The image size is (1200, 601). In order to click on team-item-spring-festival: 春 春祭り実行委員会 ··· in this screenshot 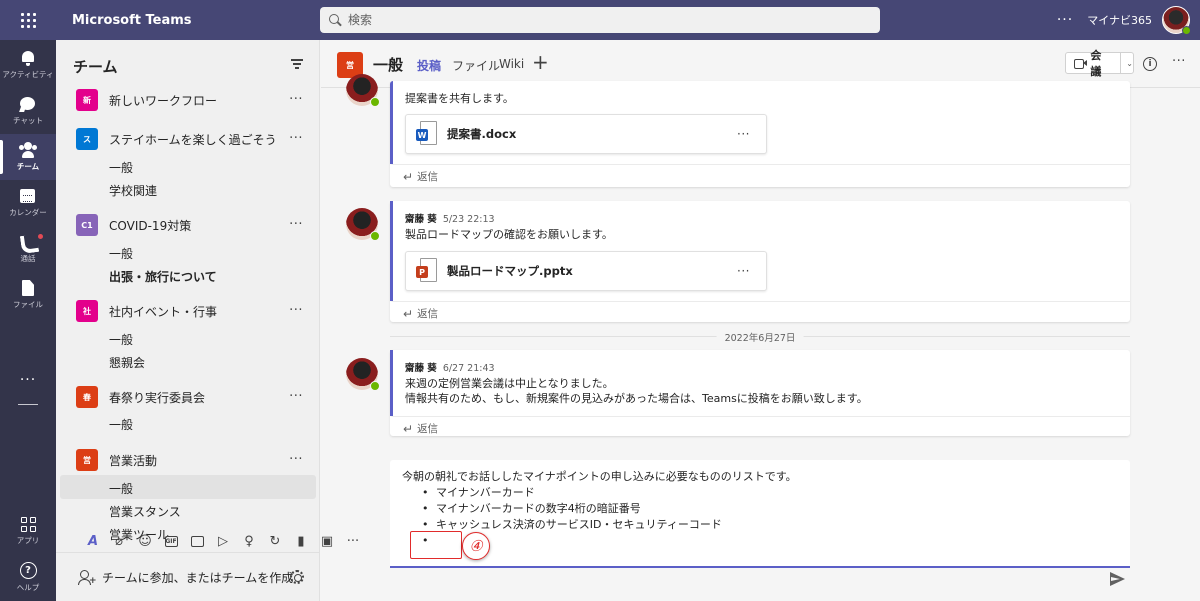, I will do `click(188, 397)`.